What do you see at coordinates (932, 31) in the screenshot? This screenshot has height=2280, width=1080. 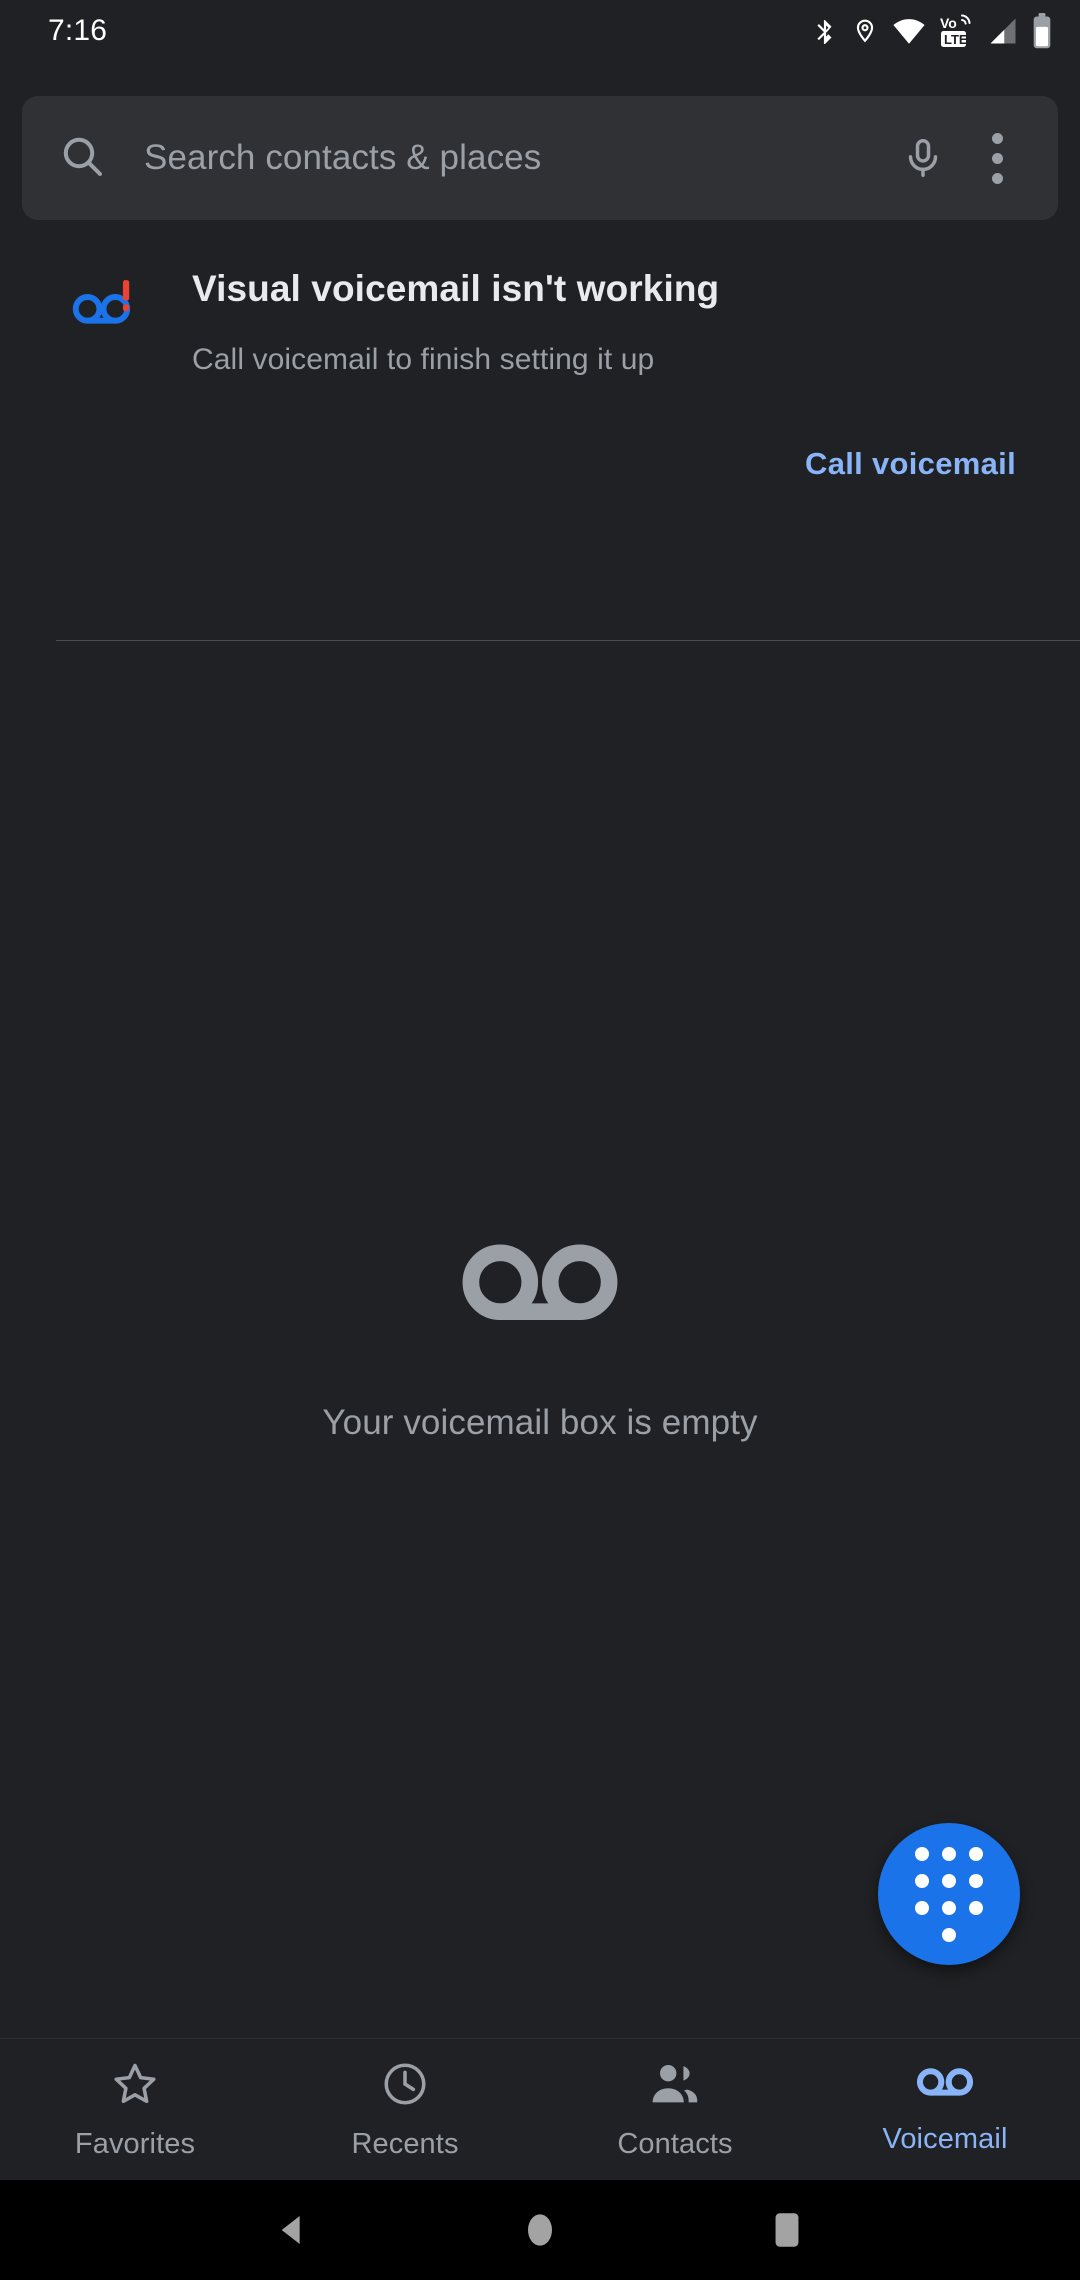 I see `status-bar-icons: Vo LTE` at bounding box center [932, 31].